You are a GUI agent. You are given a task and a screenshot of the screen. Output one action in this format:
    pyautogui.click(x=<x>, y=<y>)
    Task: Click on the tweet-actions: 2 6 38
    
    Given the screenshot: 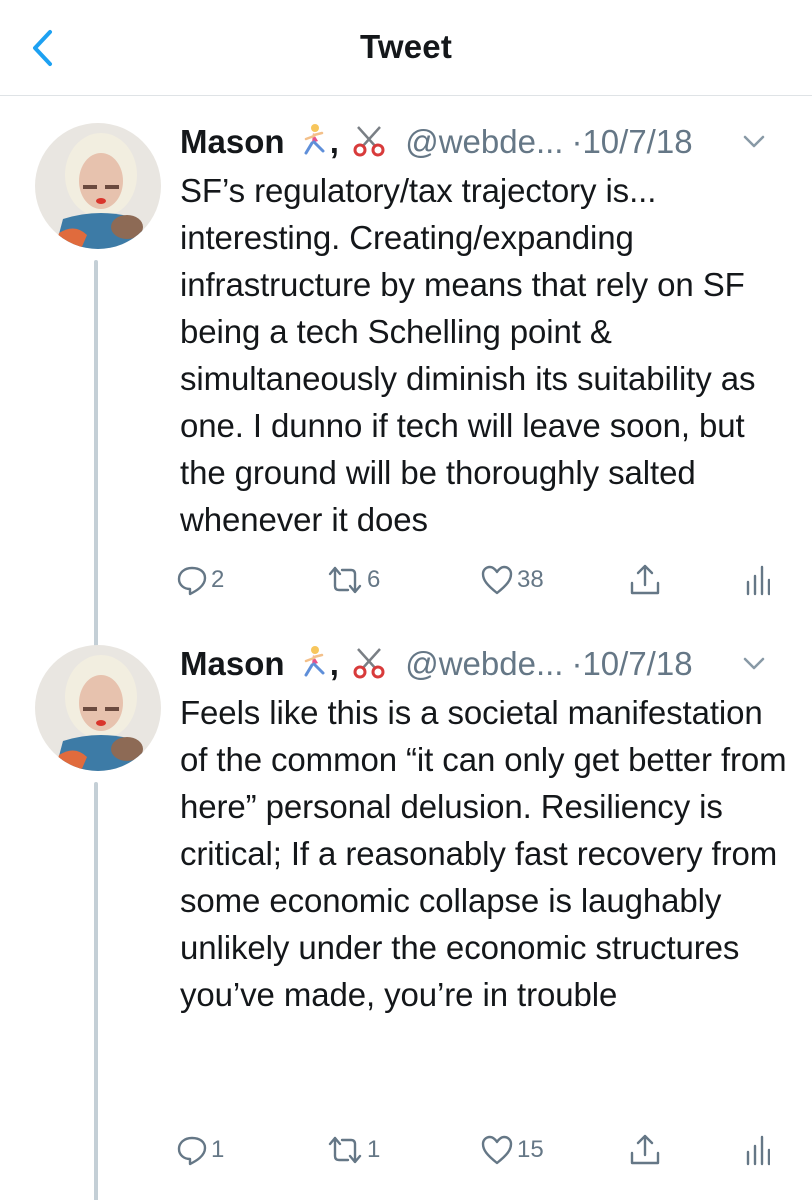 What is the action you would take?
    pyautogui.click(x=481, y=580)
    